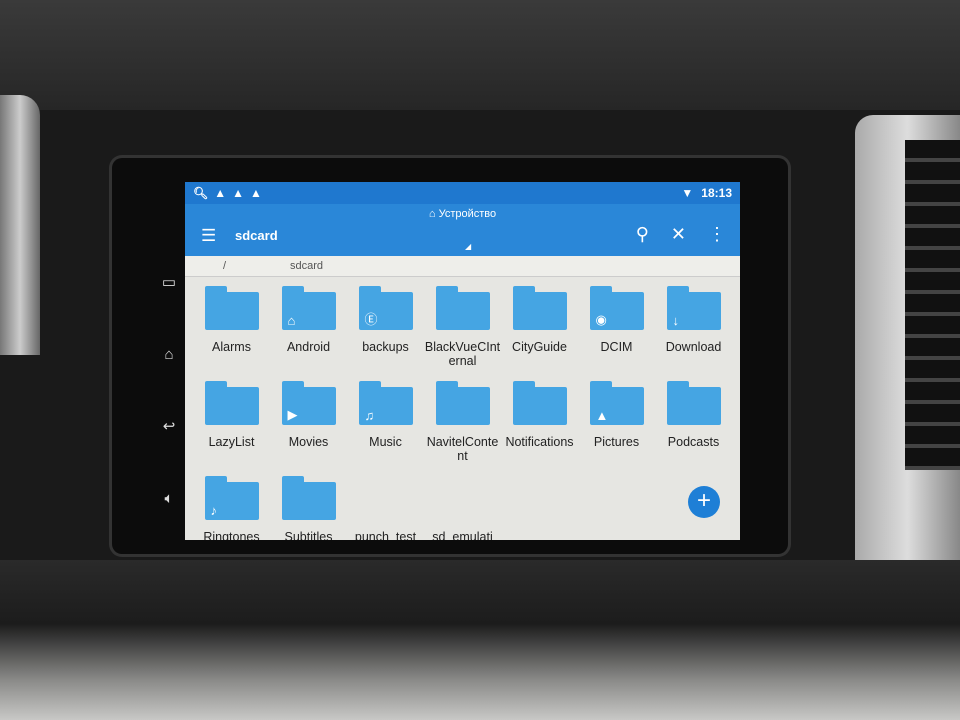 Image resolution: width=960 pixels, height=720 pixels. What do you see at coordinates (385, 347) in the screenshot?
I see `folder-name: backups` at bounding box center [385, 347].